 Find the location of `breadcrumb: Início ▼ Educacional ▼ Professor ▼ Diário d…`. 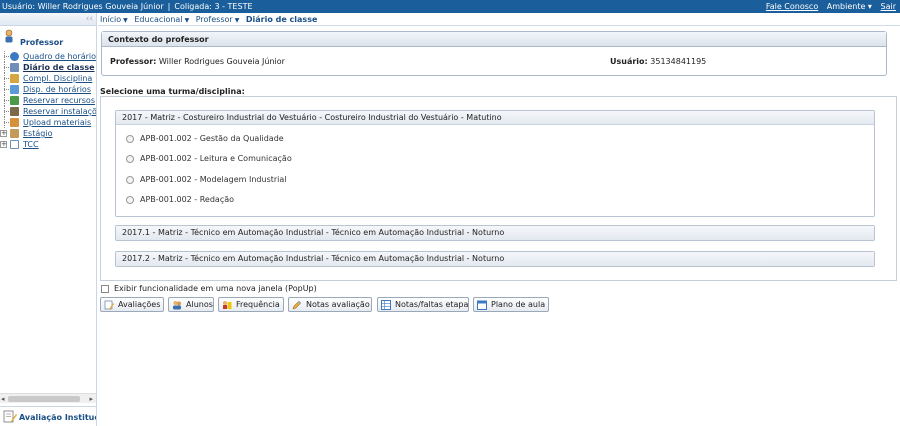

breadcrumb: Início ▼ Educacional ▼ Professor ▼ Diário d… is located at coordinates (499, 19).